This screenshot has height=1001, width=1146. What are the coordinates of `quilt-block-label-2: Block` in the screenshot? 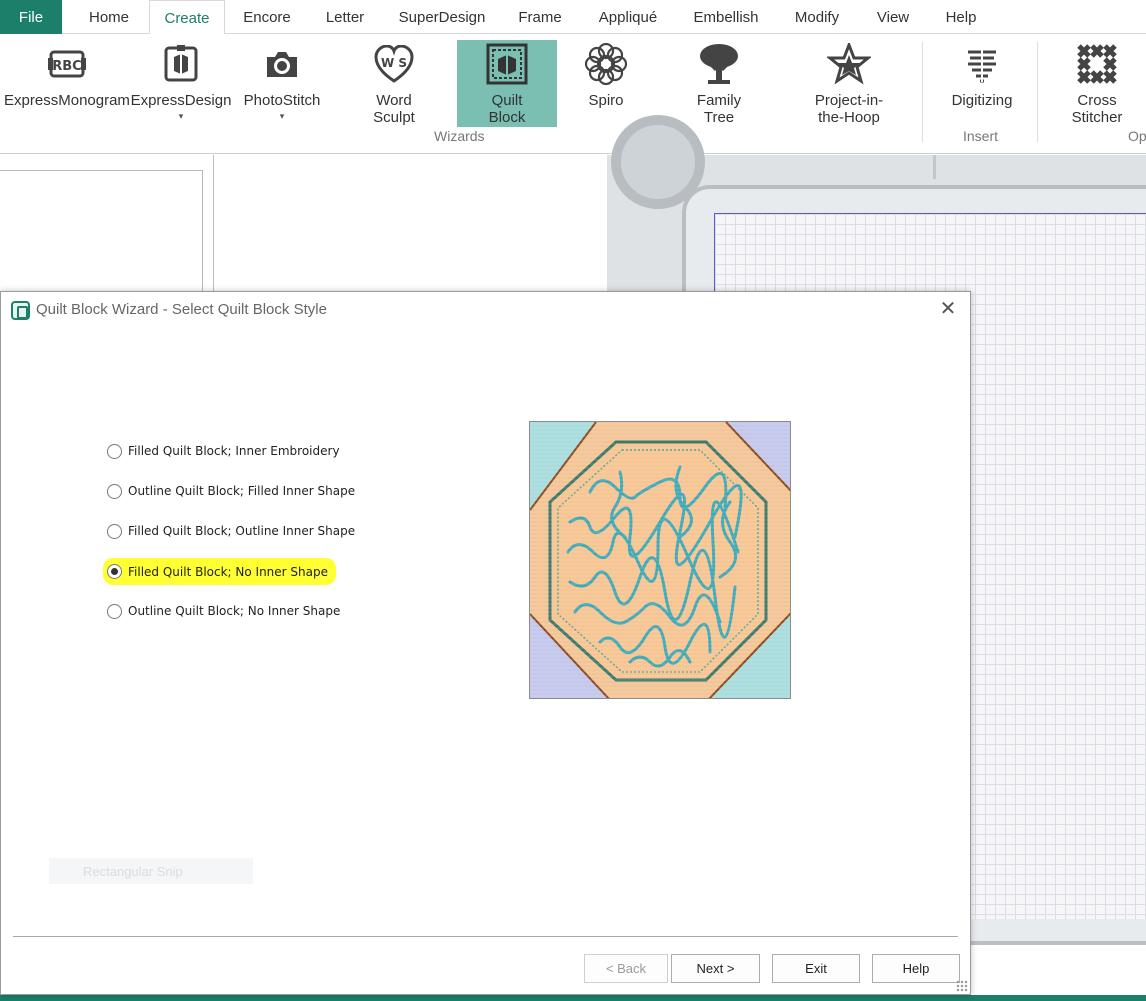 It's located at (507, 117).